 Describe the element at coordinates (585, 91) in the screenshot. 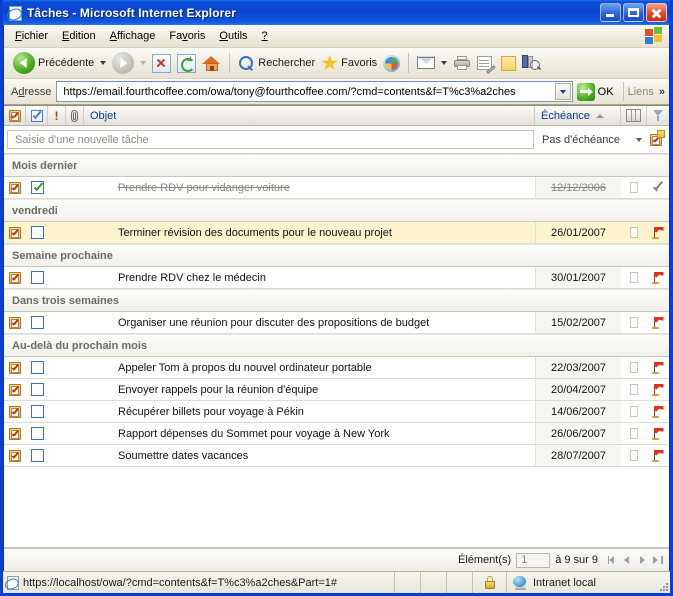

I see `go-arrow-icon` at that location.